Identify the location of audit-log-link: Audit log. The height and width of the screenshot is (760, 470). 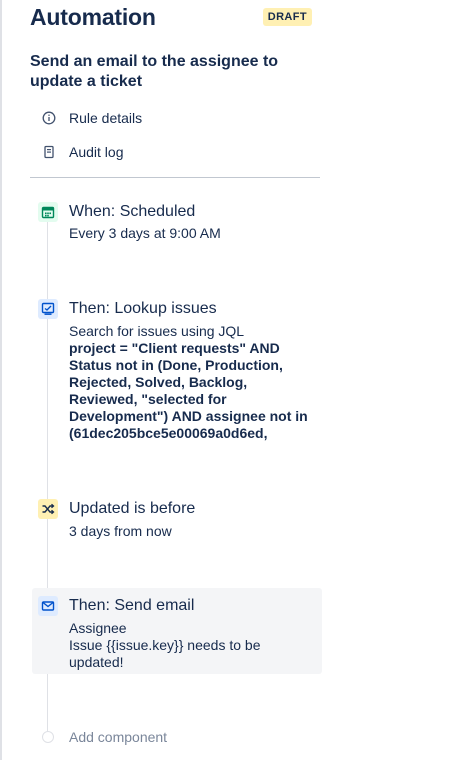
(76, 152).